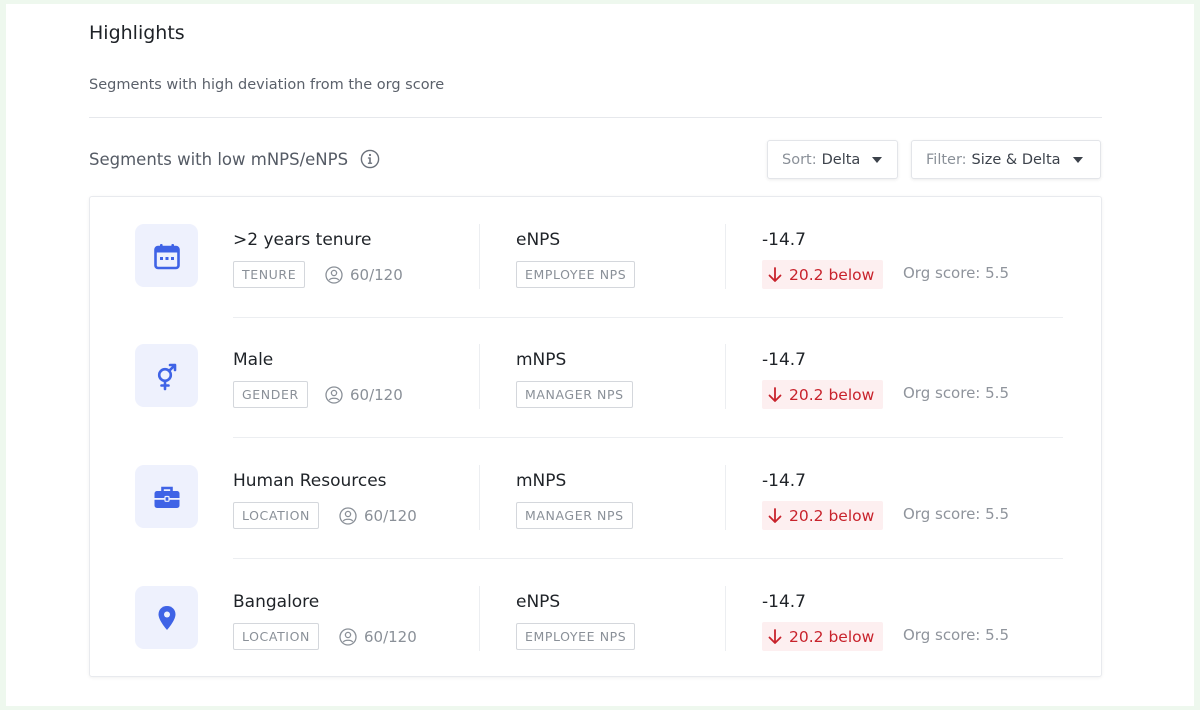  Describe the element at coordinates (270, 394) in the screenshot. I see `segment-category-tag: GENDER` at that location.